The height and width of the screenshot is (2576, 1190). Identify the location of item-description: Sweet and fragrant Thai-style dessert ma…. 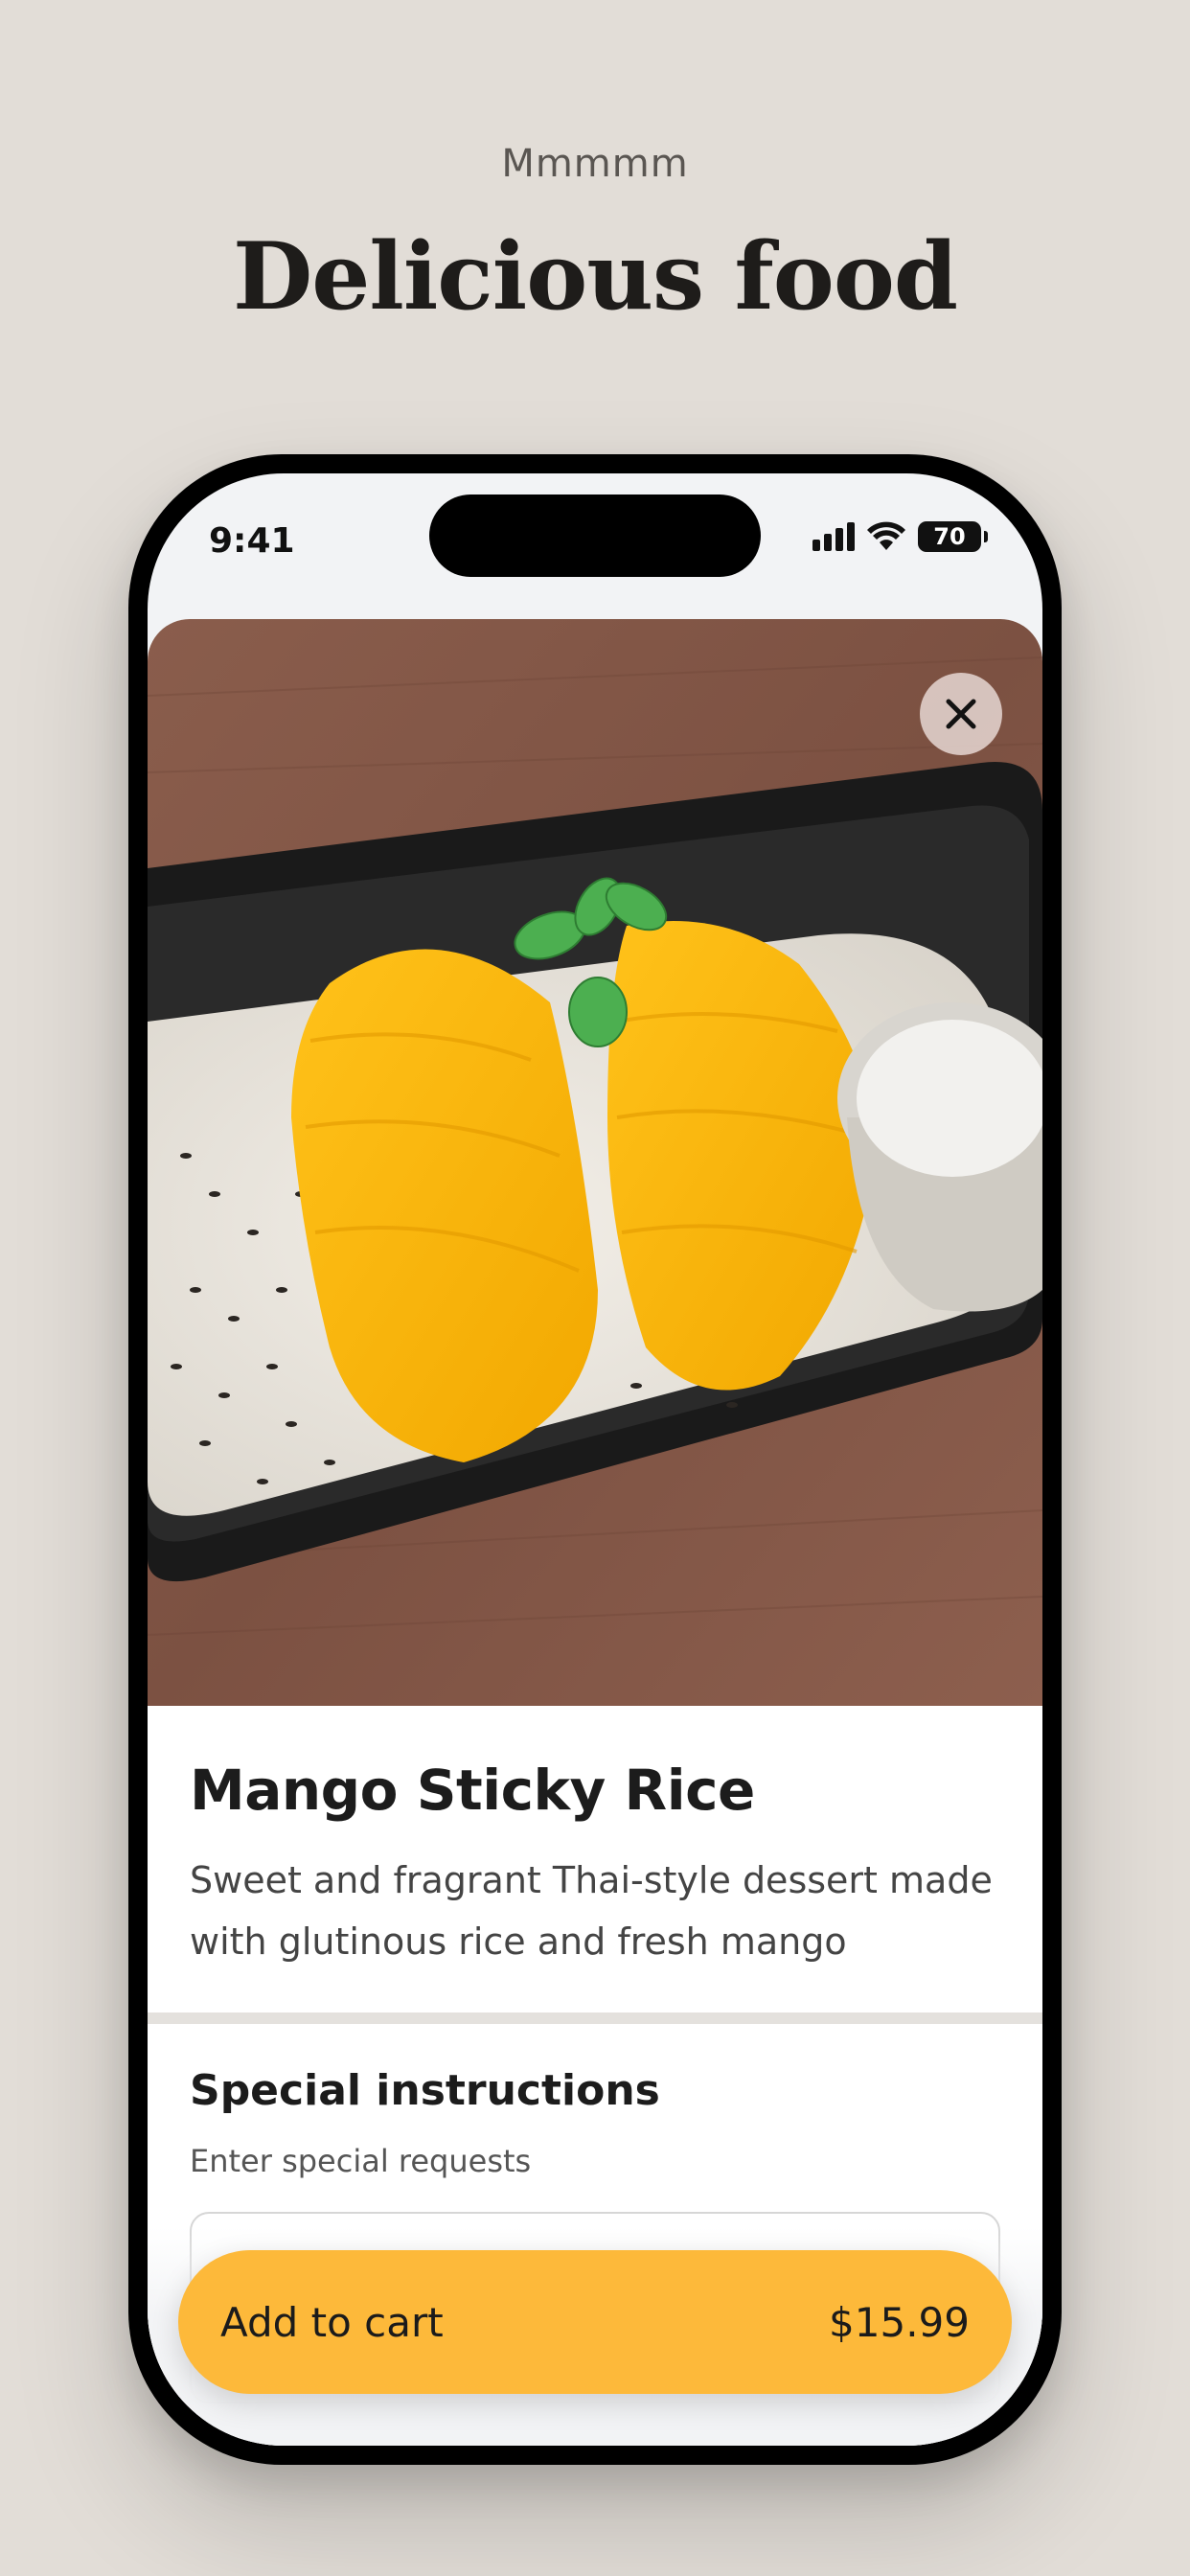
(591, 1911).